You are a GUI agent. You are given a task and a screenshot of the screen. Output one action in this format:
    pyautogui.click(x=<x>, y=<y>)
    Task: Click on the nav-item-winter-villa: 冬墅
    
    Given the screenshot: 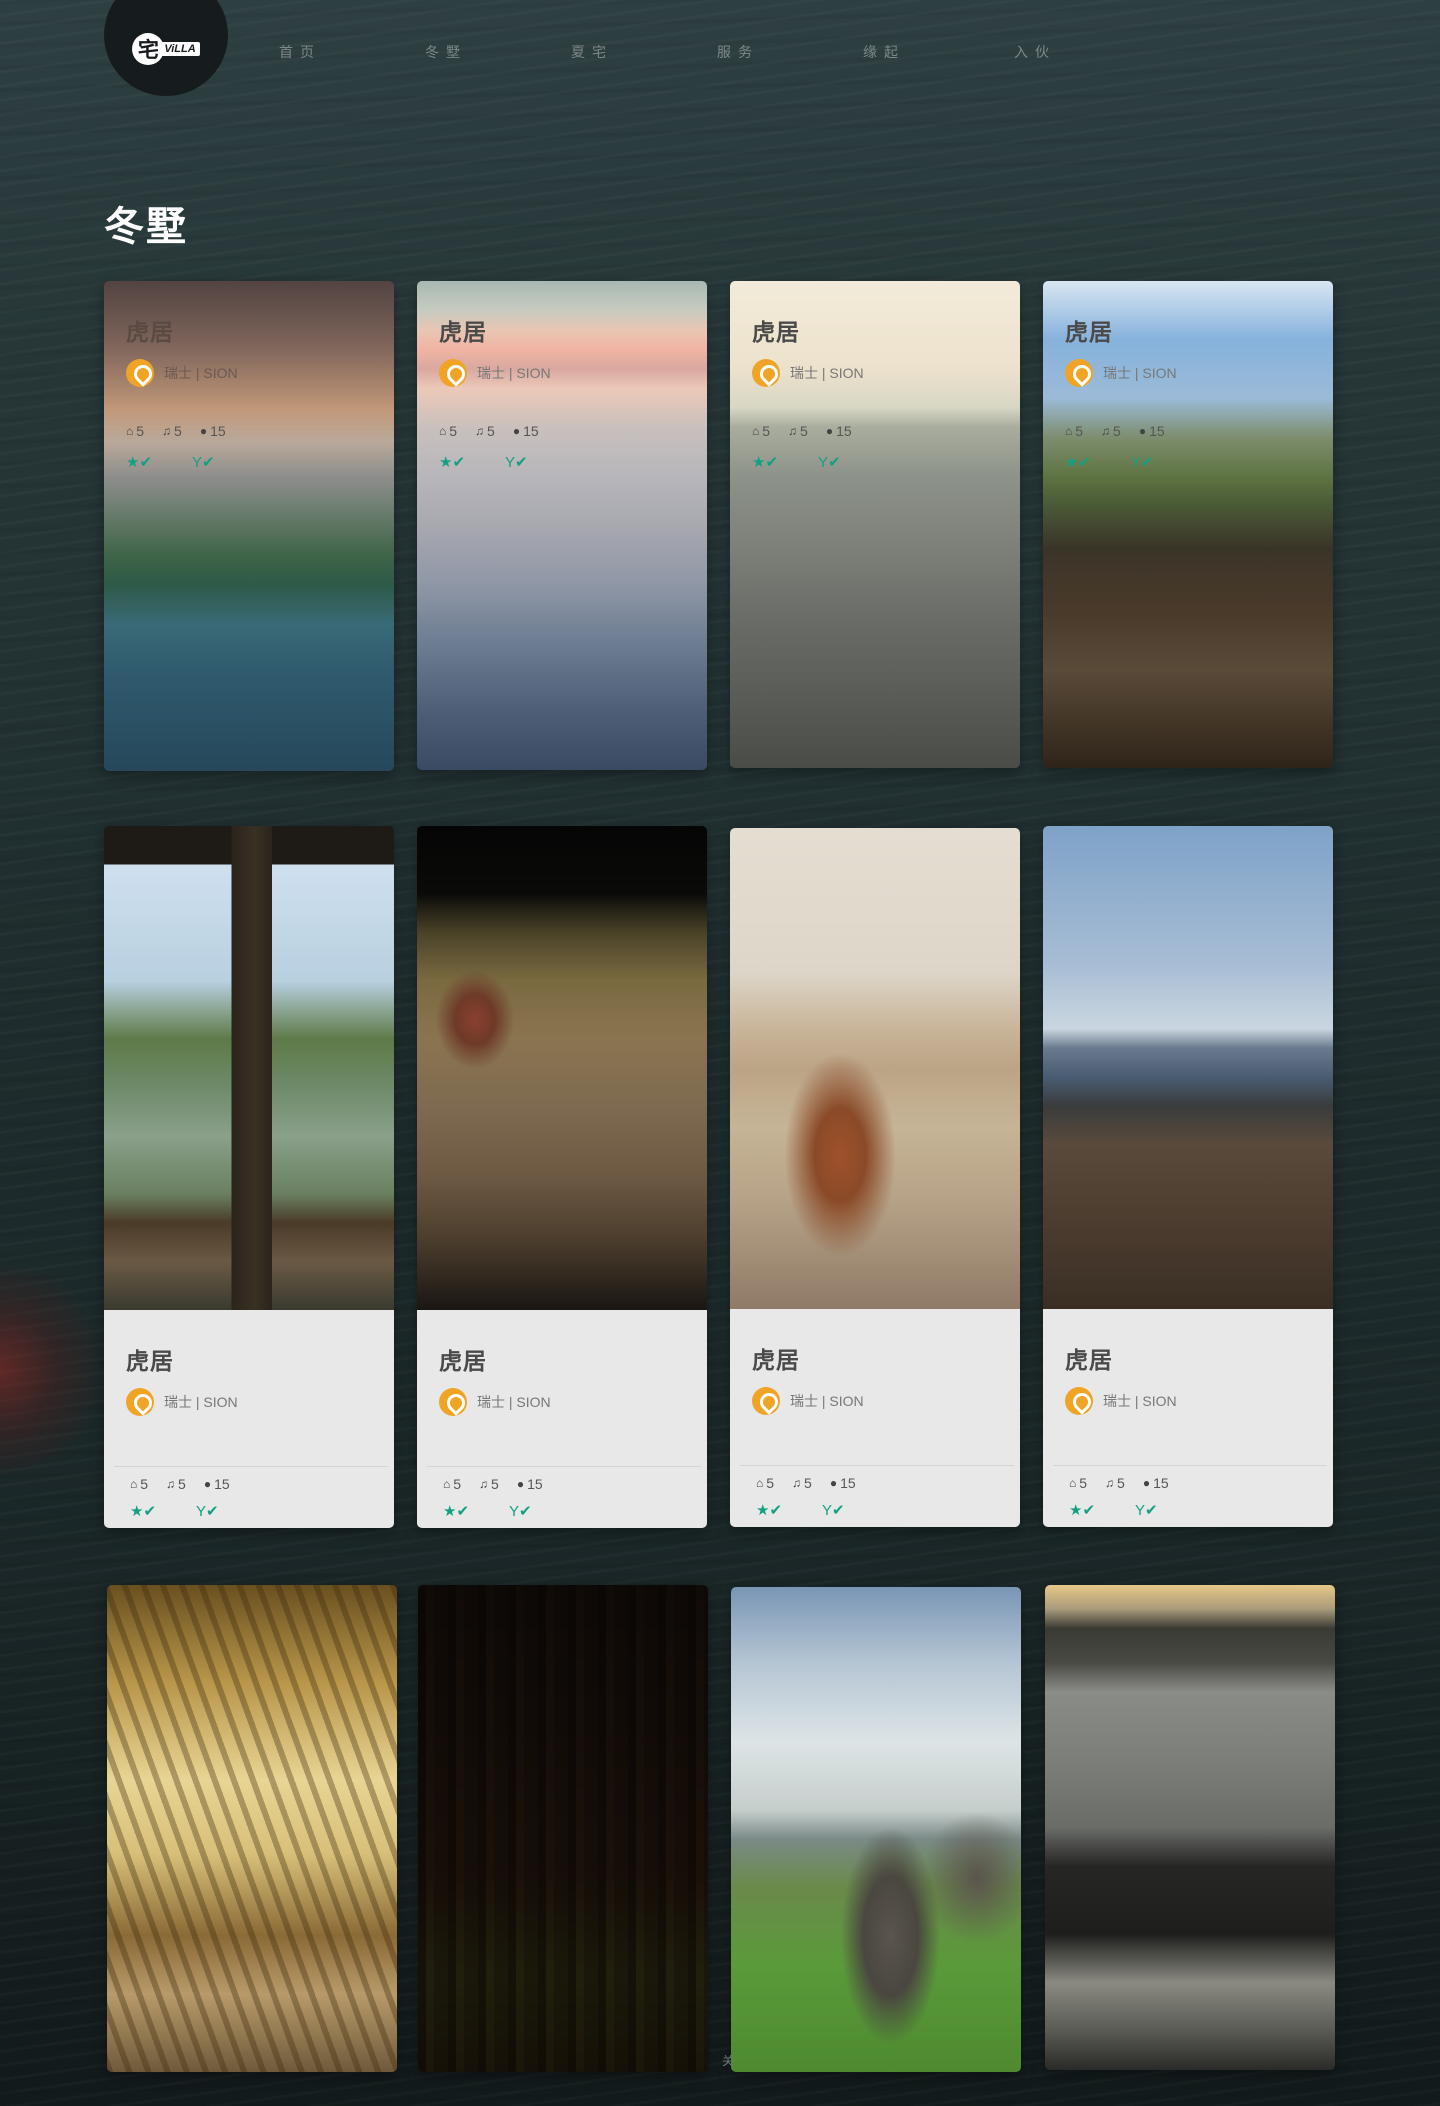 What is the action you would take?
    pyautogui.click(x=446, y=52)
    